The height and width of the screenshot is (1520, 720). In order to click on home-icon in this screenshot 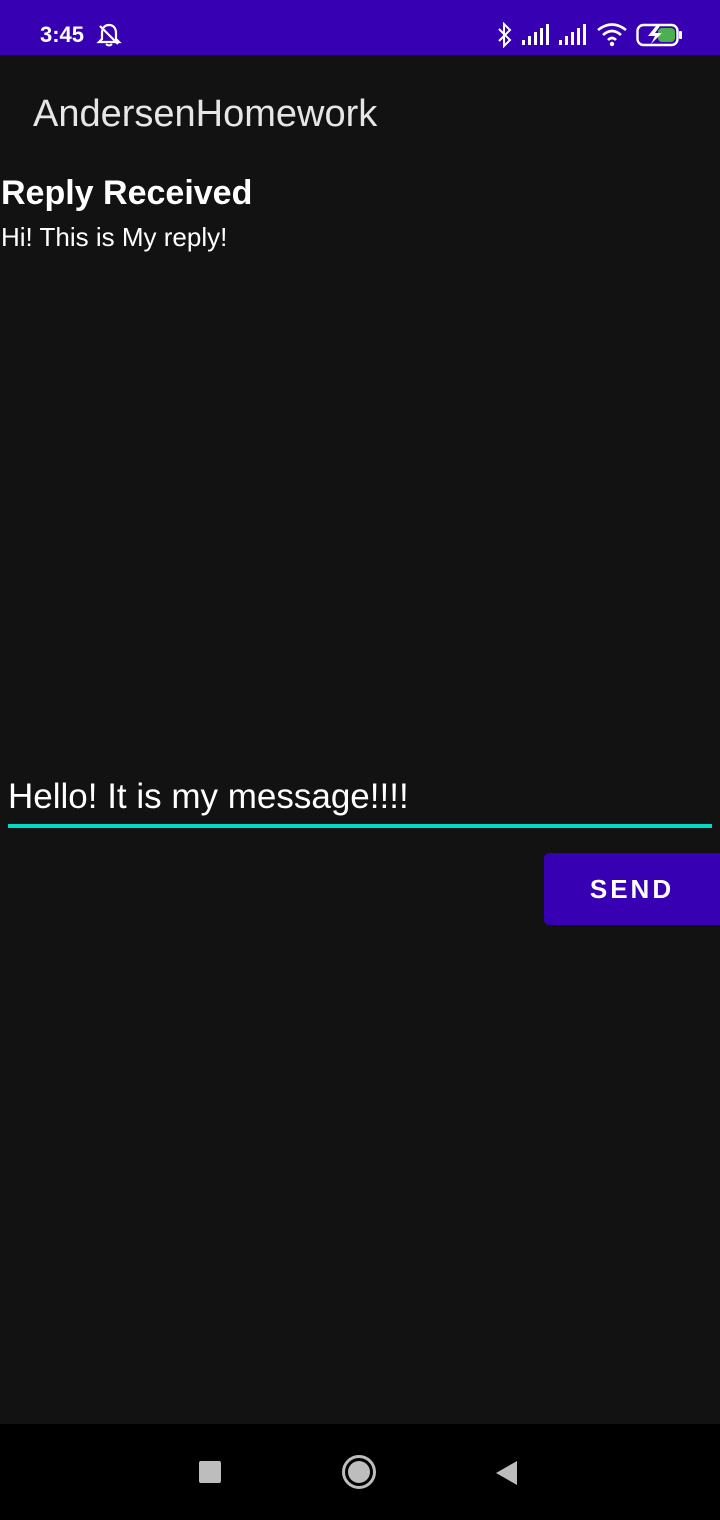, I will do `click(359, 1472)`.